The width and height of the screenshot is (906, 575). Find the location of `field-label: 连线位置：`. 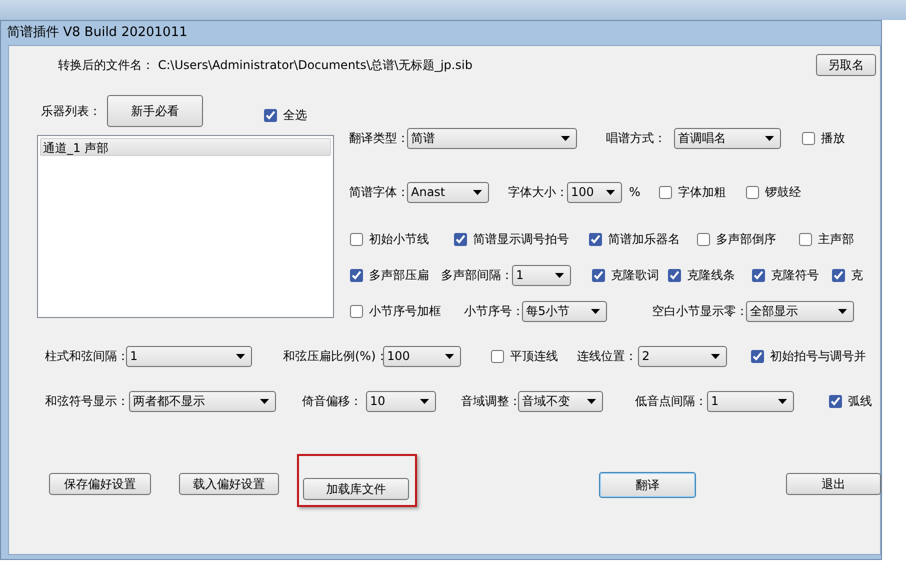

field-label: 连线位置： is located at coordinates (607, 356).